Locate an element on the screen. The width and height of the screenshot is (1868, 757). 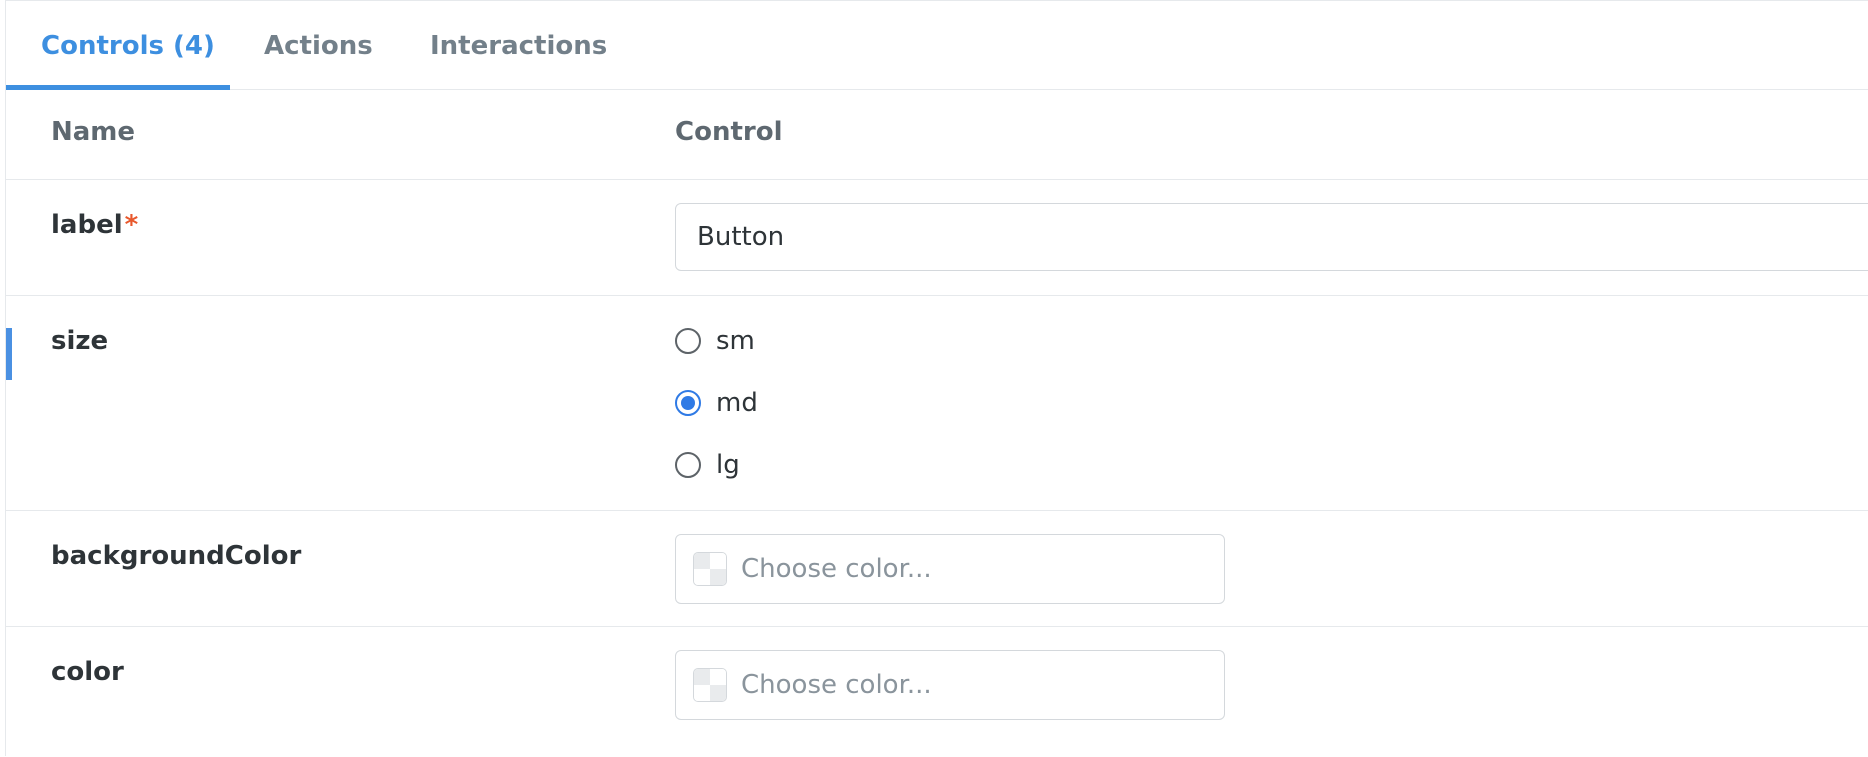
size-option-md: md is located at coordinates (716, 403).